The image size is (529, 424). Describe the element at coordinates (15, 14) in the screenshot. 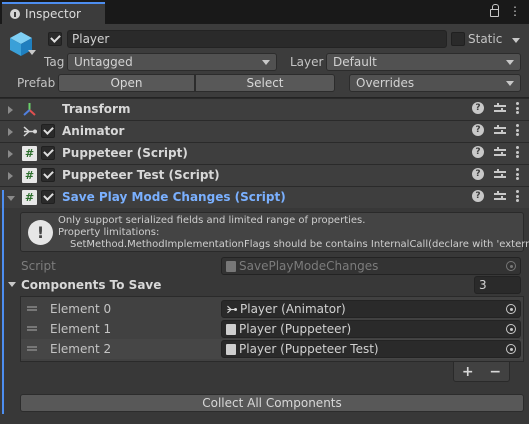

I see `info-icon` at that location.